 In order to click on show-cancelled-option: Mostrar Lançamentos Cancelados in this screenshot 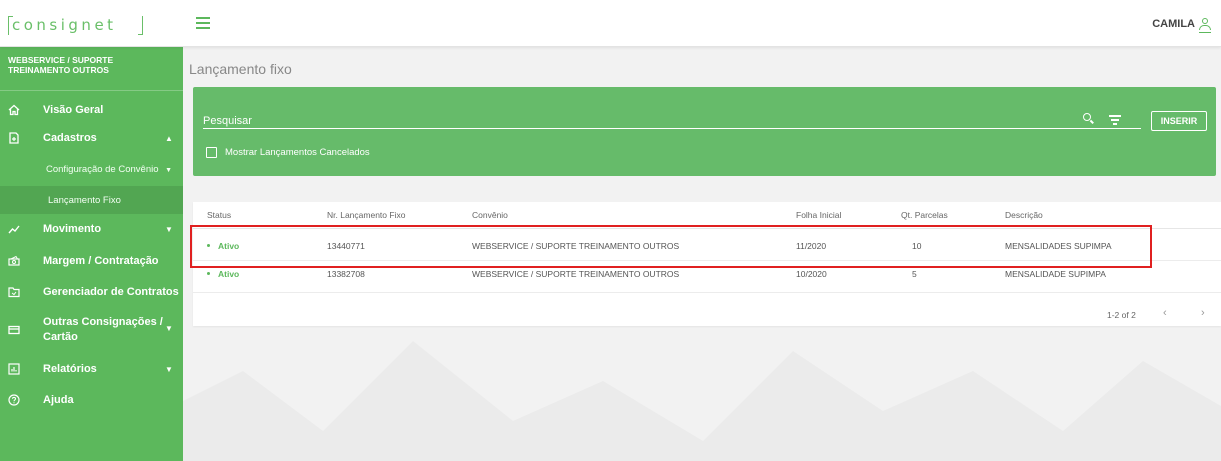, I will do `click(288, 152)`.